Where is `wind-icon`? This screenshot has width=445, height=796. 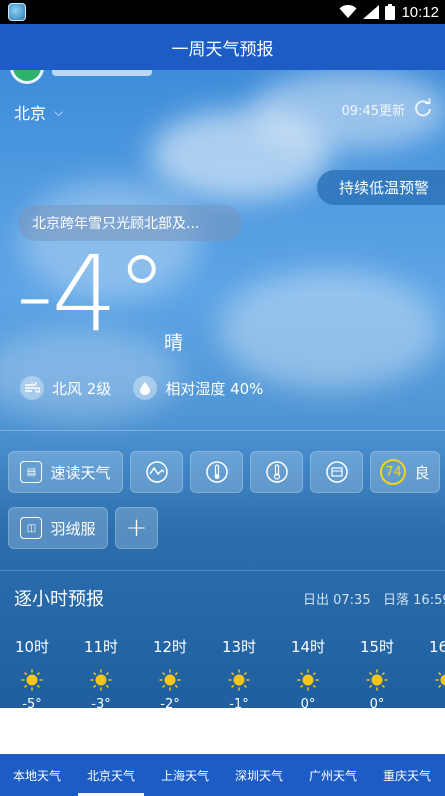 wind-icon is located at coordinates (32, 388).